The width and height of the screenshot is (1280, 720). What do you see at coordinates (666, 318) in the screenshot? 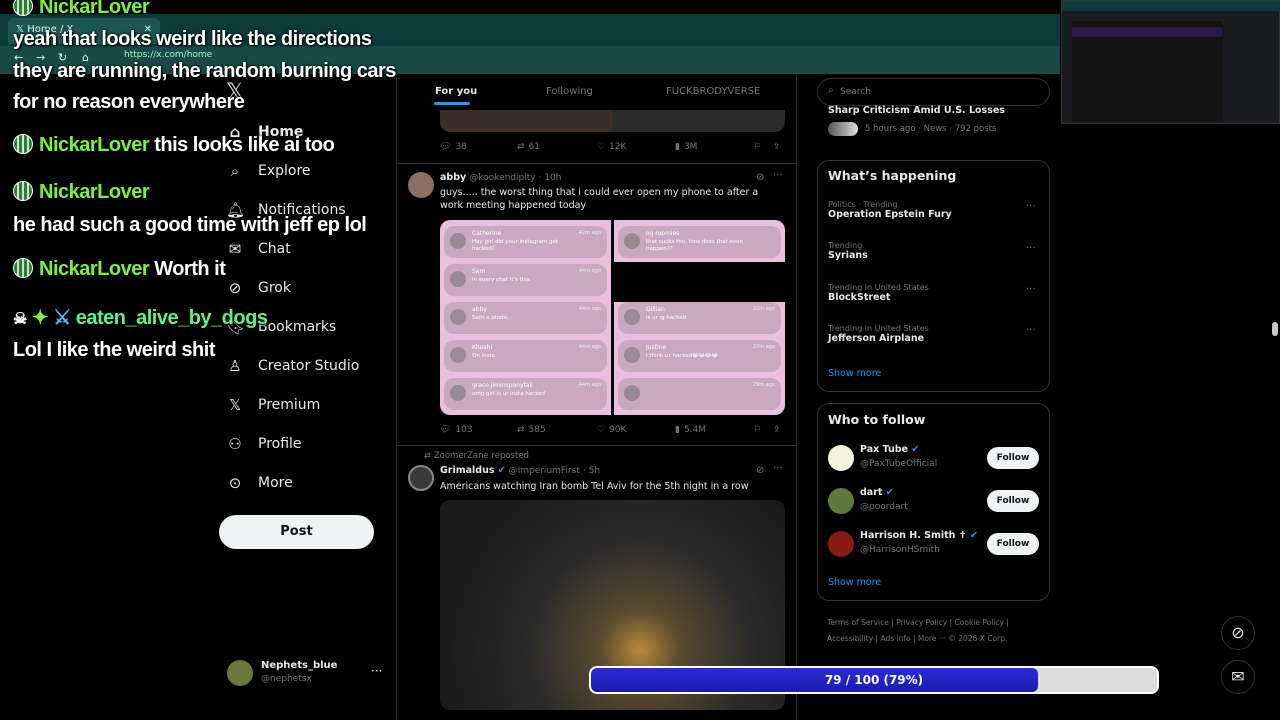
I see `dm-message: is ur ig hacked` at bounding box center [666, 318].